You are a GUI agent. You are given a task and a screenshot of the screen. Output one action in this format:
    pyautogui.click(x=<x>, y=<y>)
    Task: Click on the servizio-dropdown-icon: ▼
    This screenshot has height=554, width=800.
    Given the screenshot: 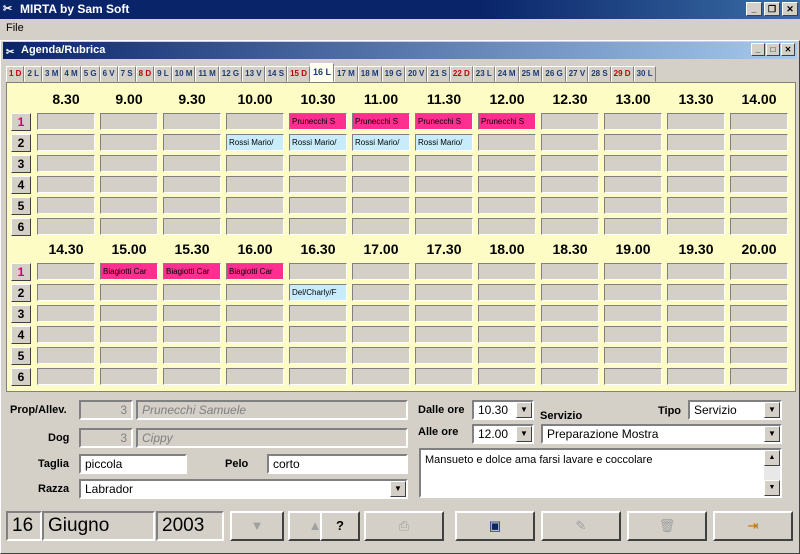 What is the action you would take?
    pyautogui.click(x=772, y=434)
    